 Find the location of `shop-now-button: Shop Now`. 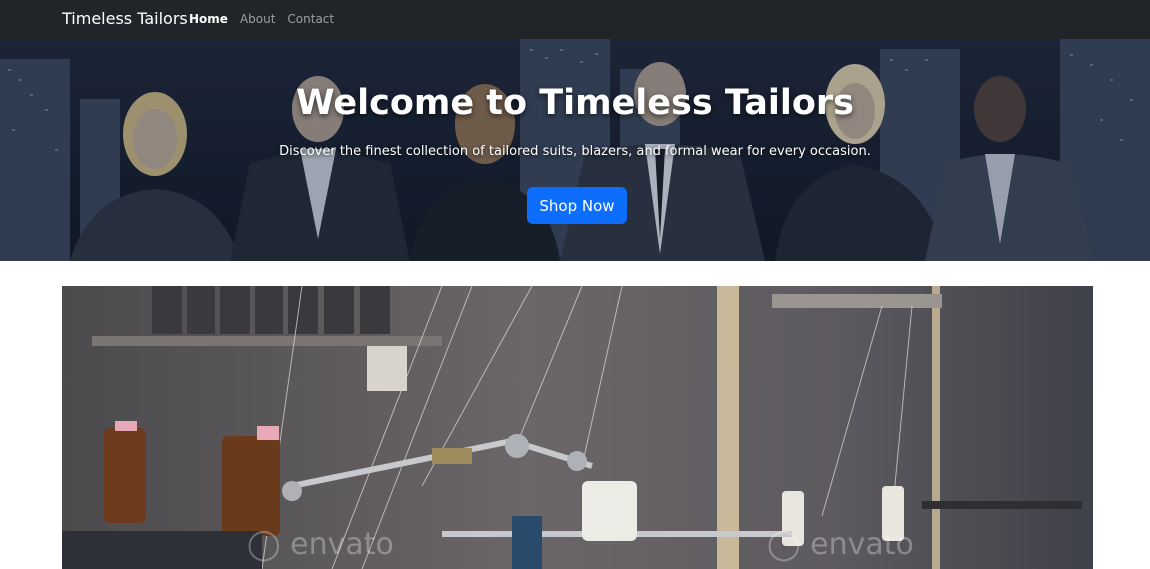

shop-now-button: Shop Now is located at coordinates (577, 205).